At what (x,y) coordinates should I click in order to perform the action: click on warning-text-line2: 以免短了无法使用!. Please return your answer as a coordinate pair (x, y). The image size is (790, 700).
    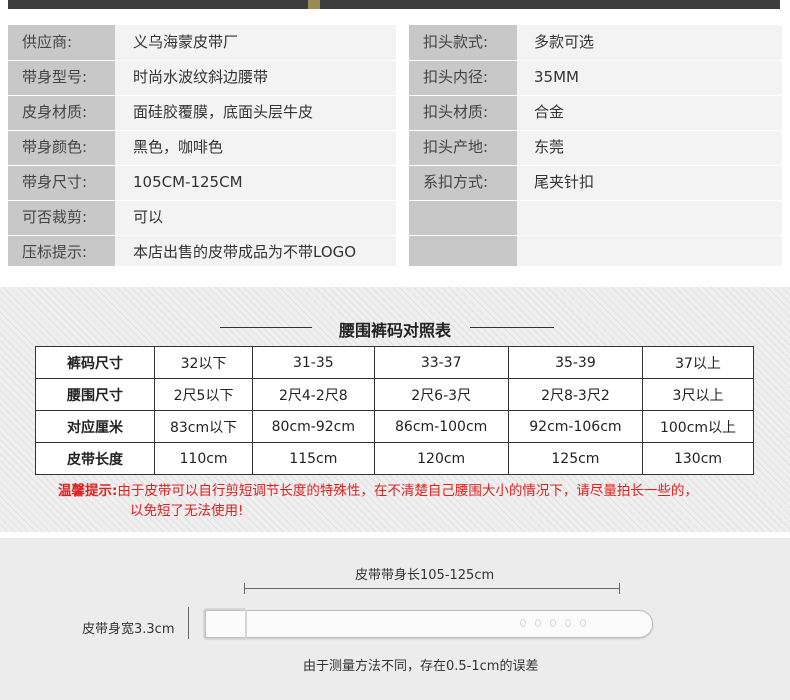
    Looking at the image, I should click on (187, 511).